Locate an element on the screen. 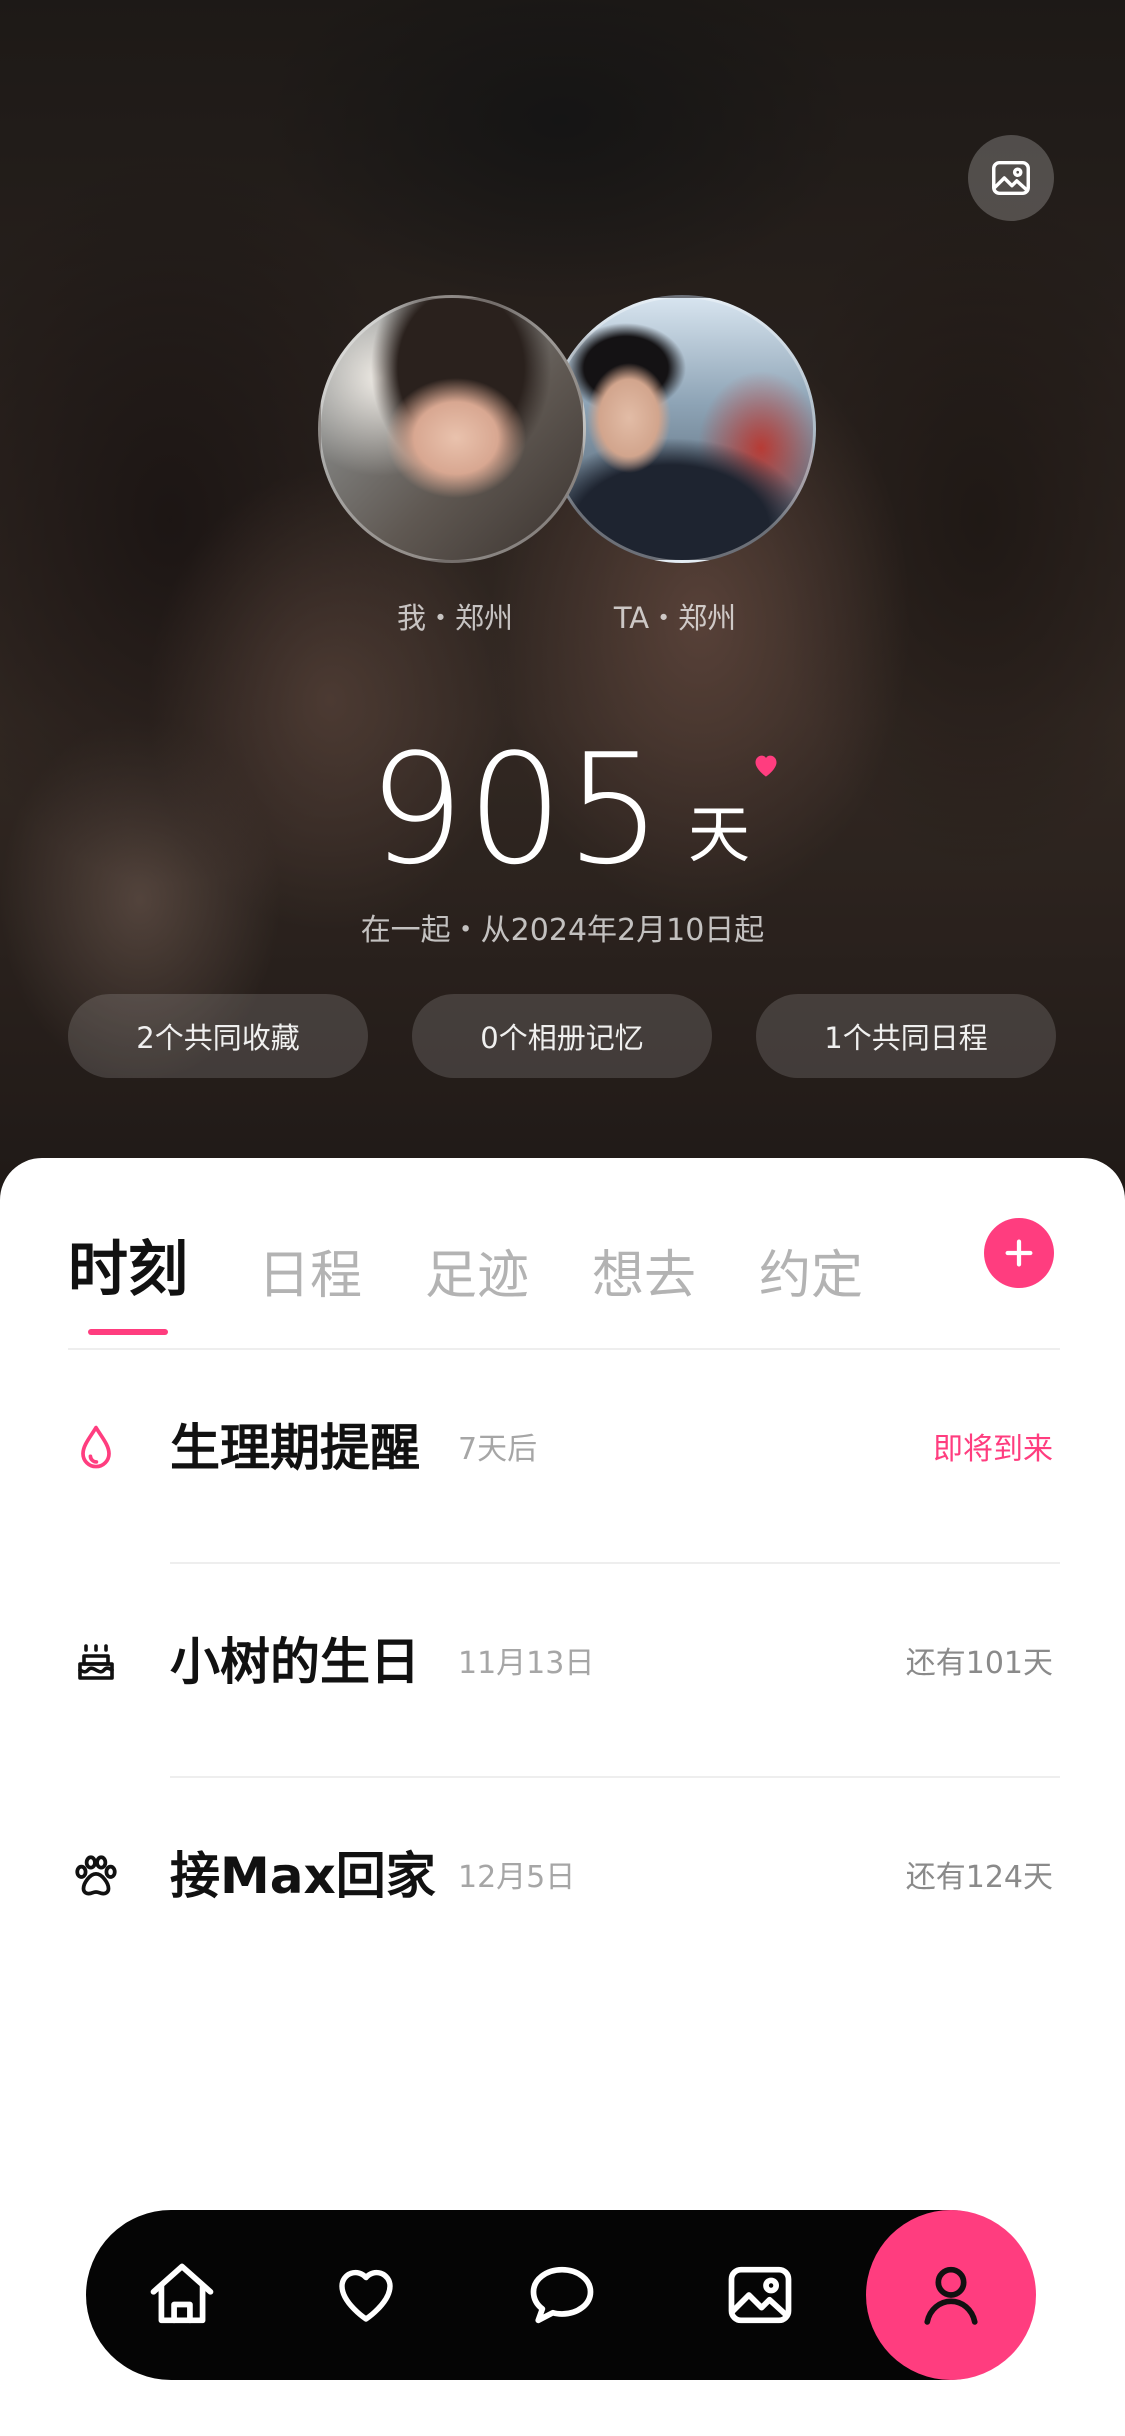  change-background-button is located at coordinates (1011, 178).